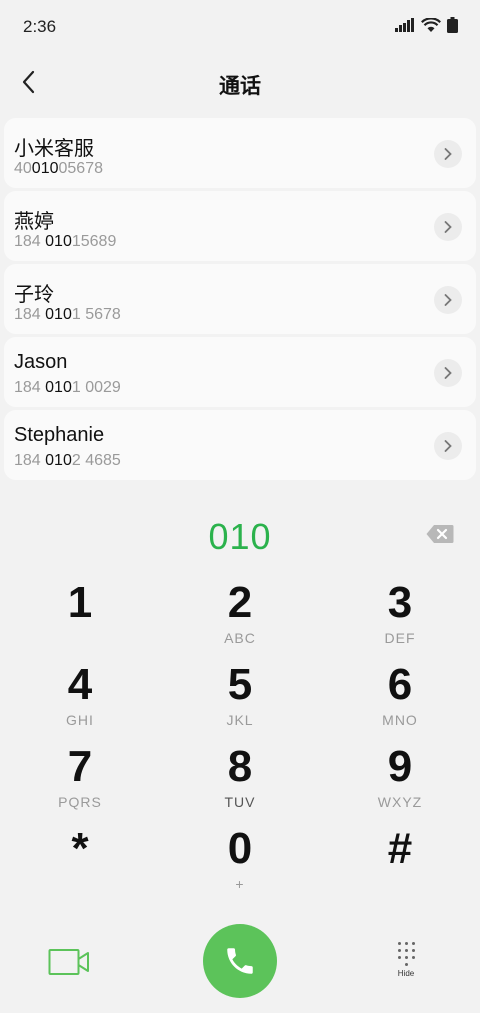 The height and width of the screenshot is (1013, 480). Describe the element at coordinates (34, 222) in the screenshot. I see `contact-name: 燕婷` at that location.